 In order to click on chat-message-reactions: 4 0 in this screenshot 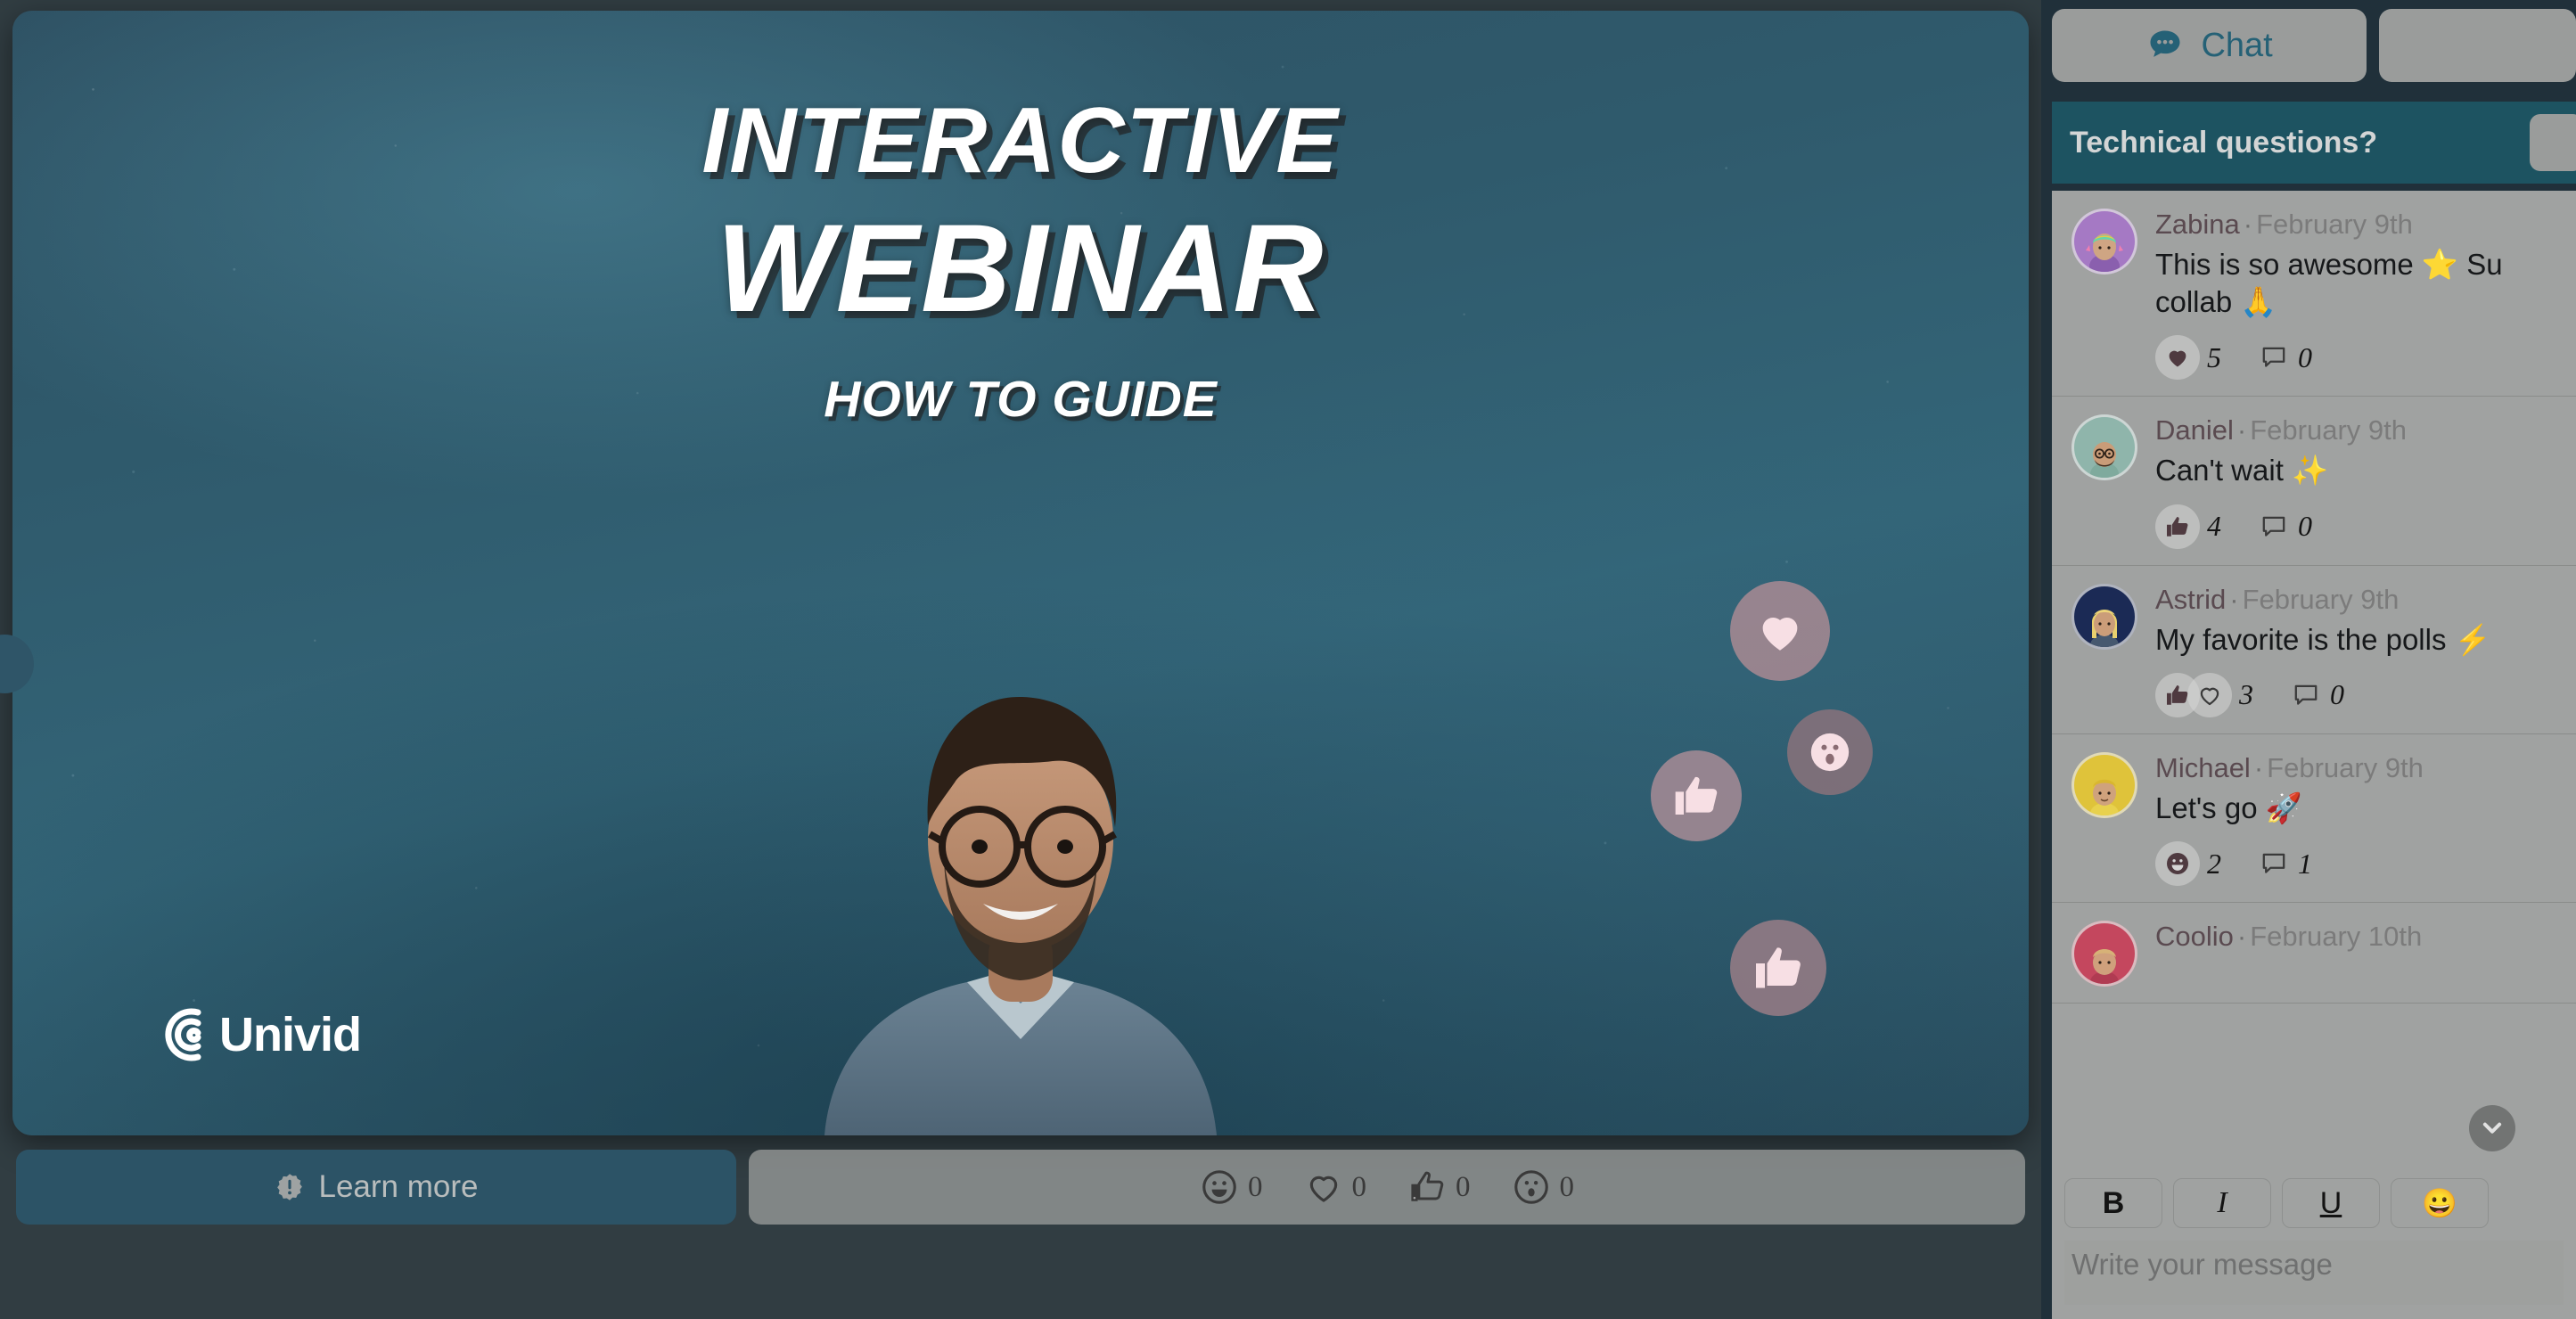, I will do `click(2366, 526)`.